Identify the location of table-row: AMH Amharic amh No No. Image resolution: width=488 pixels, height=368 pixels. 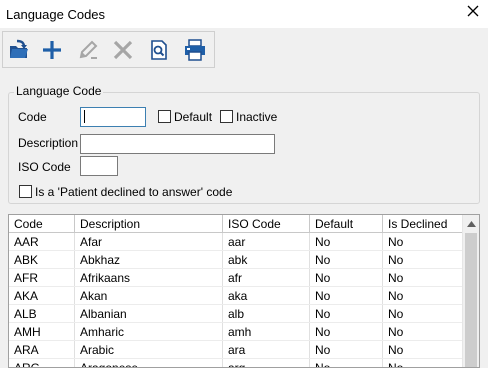
(236, 332).